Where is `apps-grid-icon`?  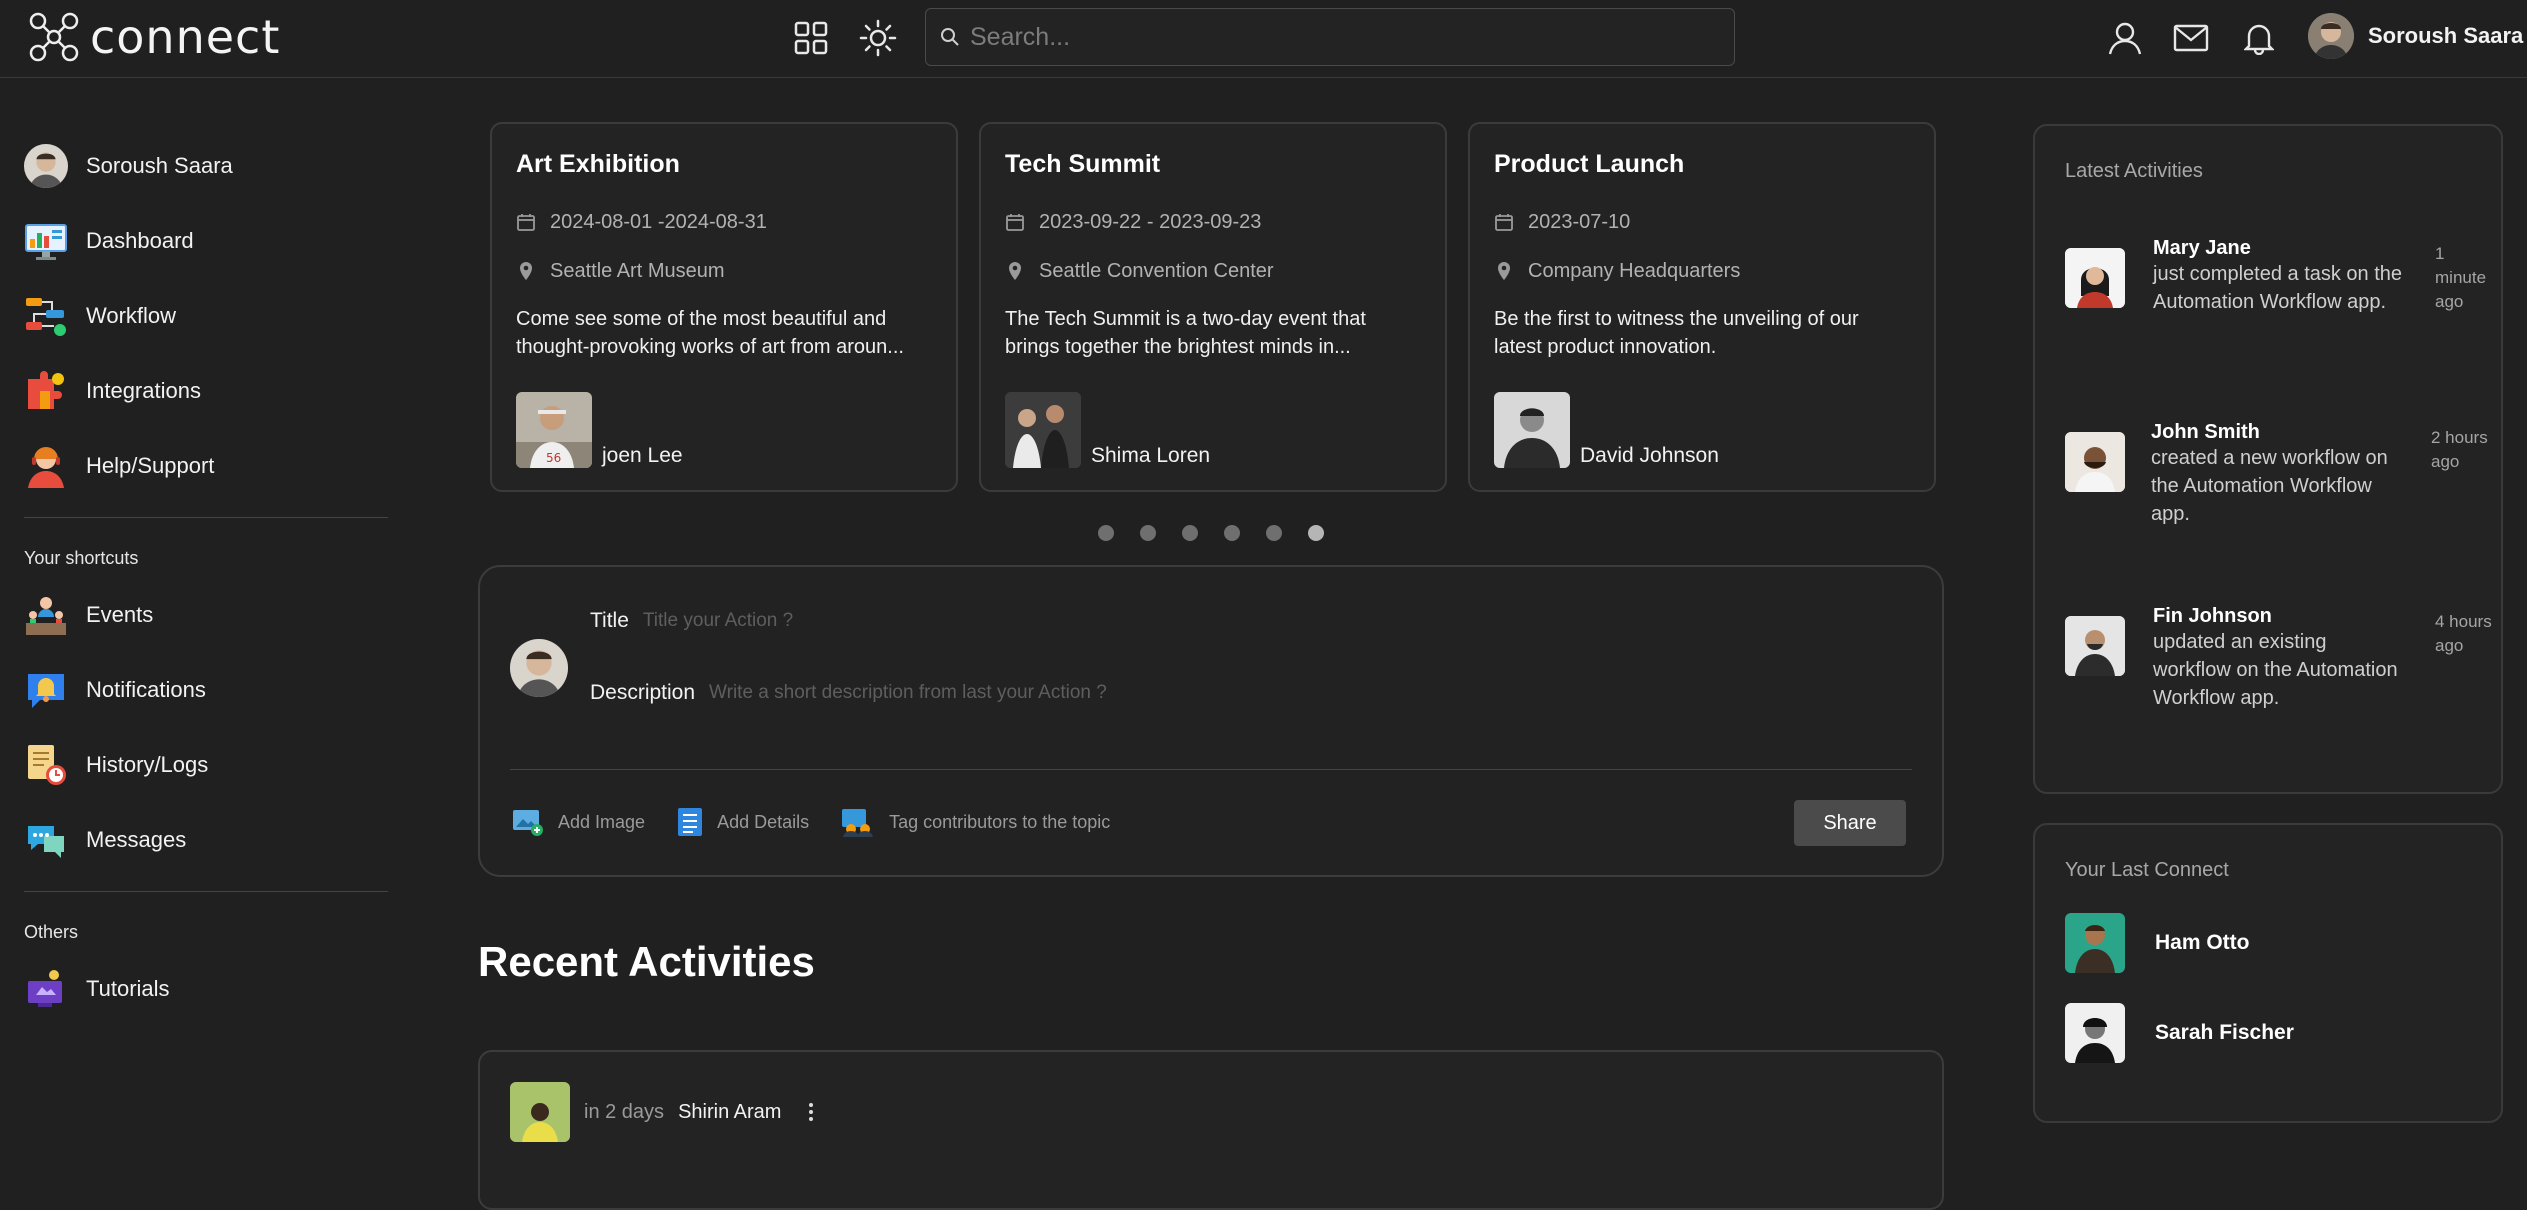
apps-grid-icon is located at coordinates (811, 38).